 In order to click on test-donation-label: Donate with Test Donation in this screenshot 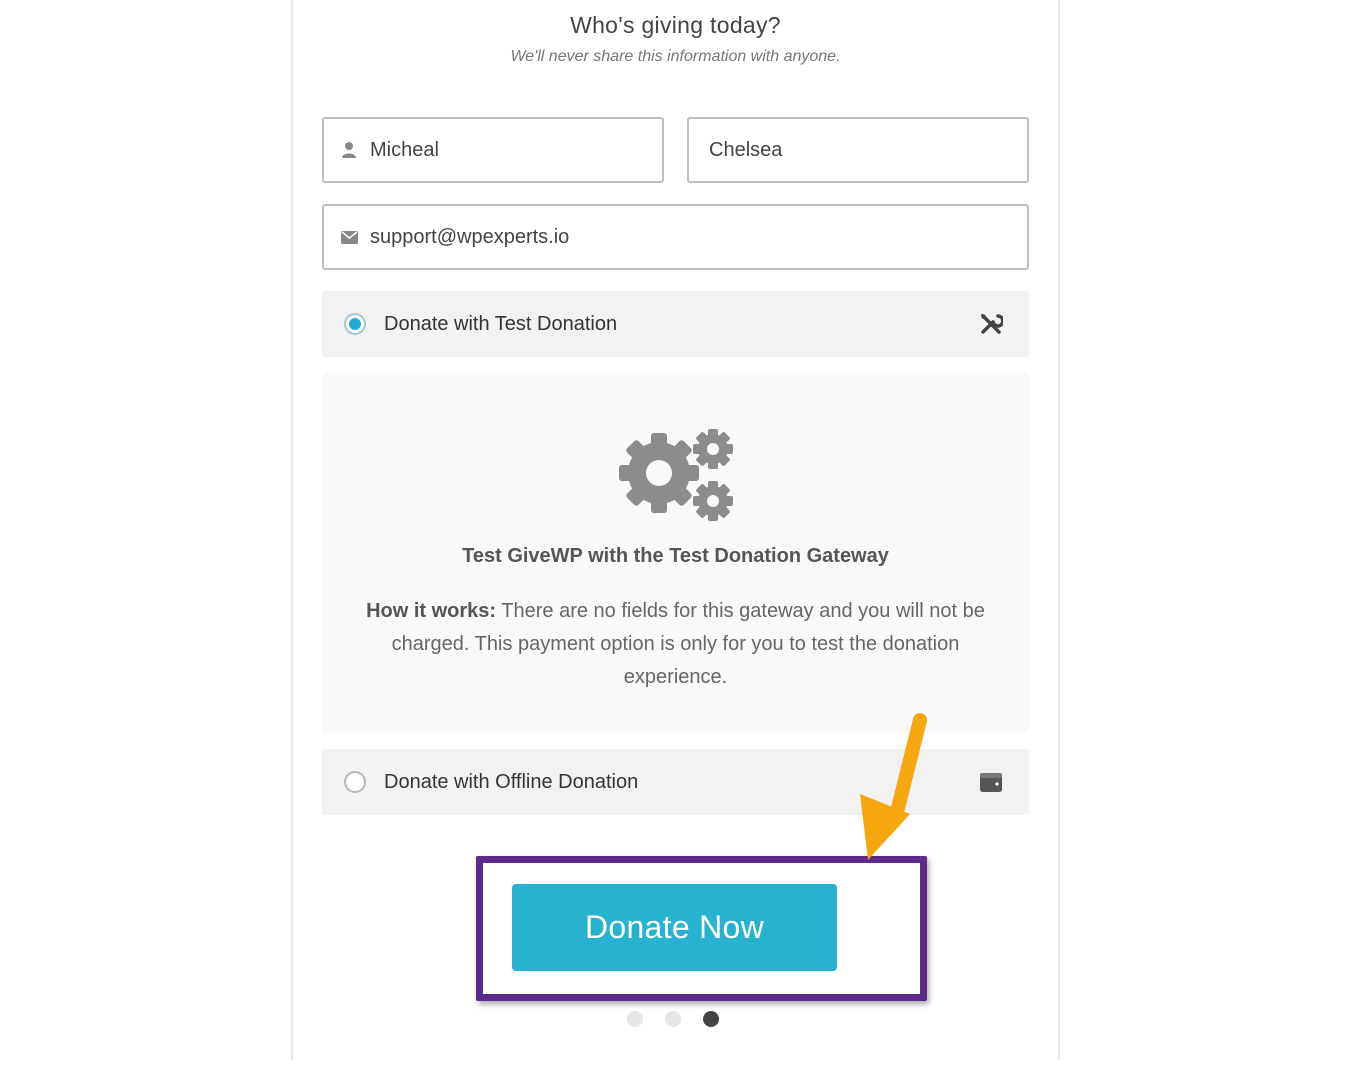, I will do `click(501, 323)`.